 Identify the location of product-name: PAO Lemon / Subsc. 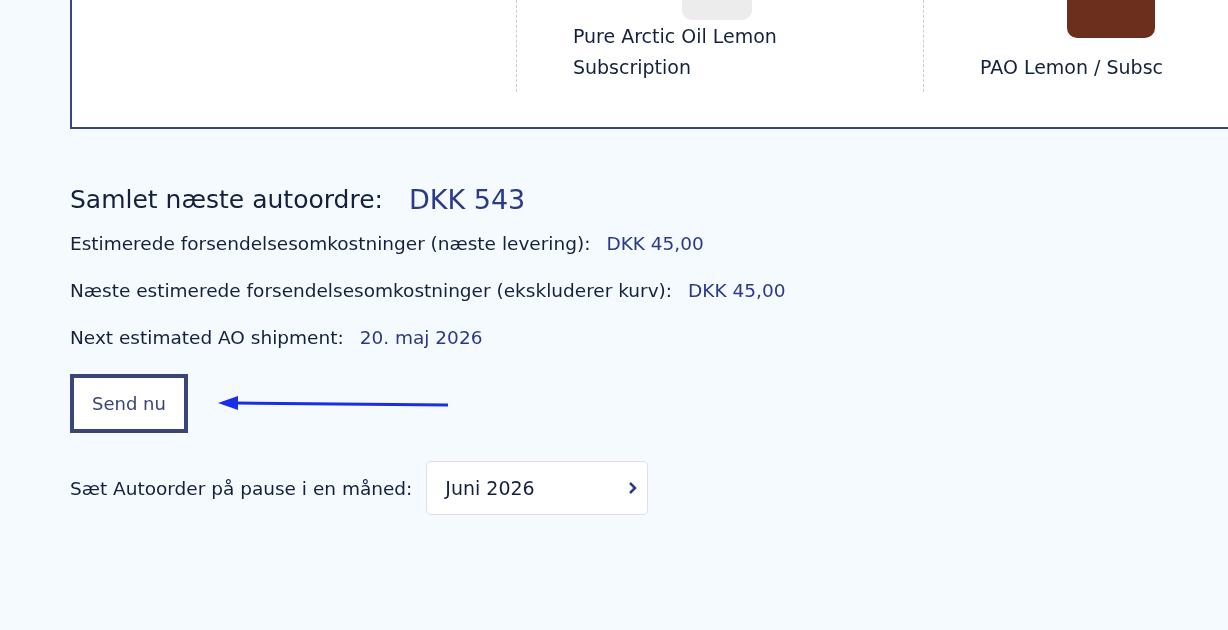
(1076, 67).